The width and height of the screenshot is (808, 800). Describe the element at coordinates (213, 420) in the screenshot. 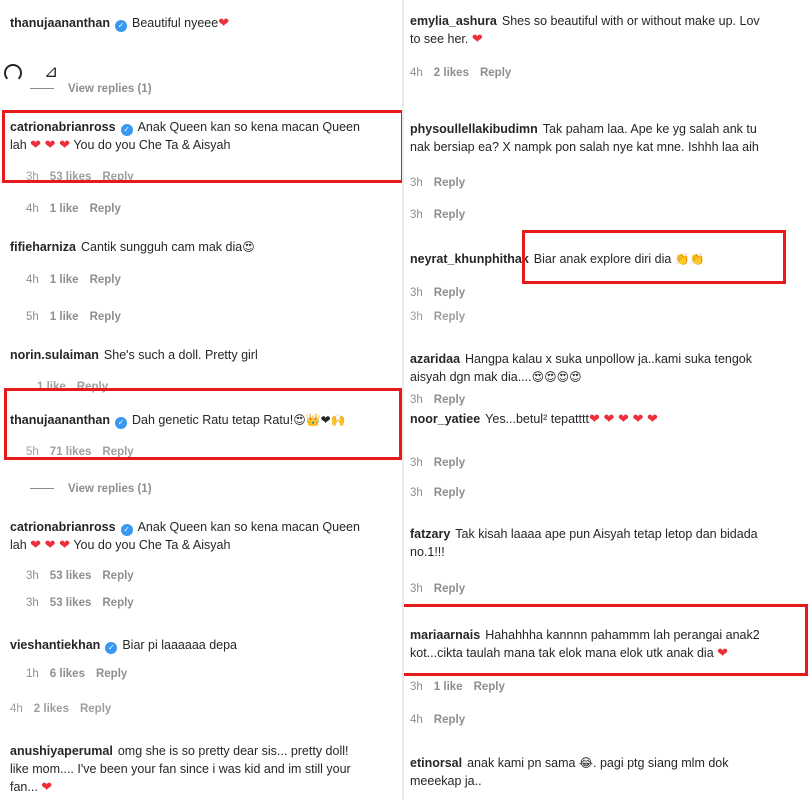

I see `comment-text: Dah genetic Ratu tetap Ratu!` at that location.